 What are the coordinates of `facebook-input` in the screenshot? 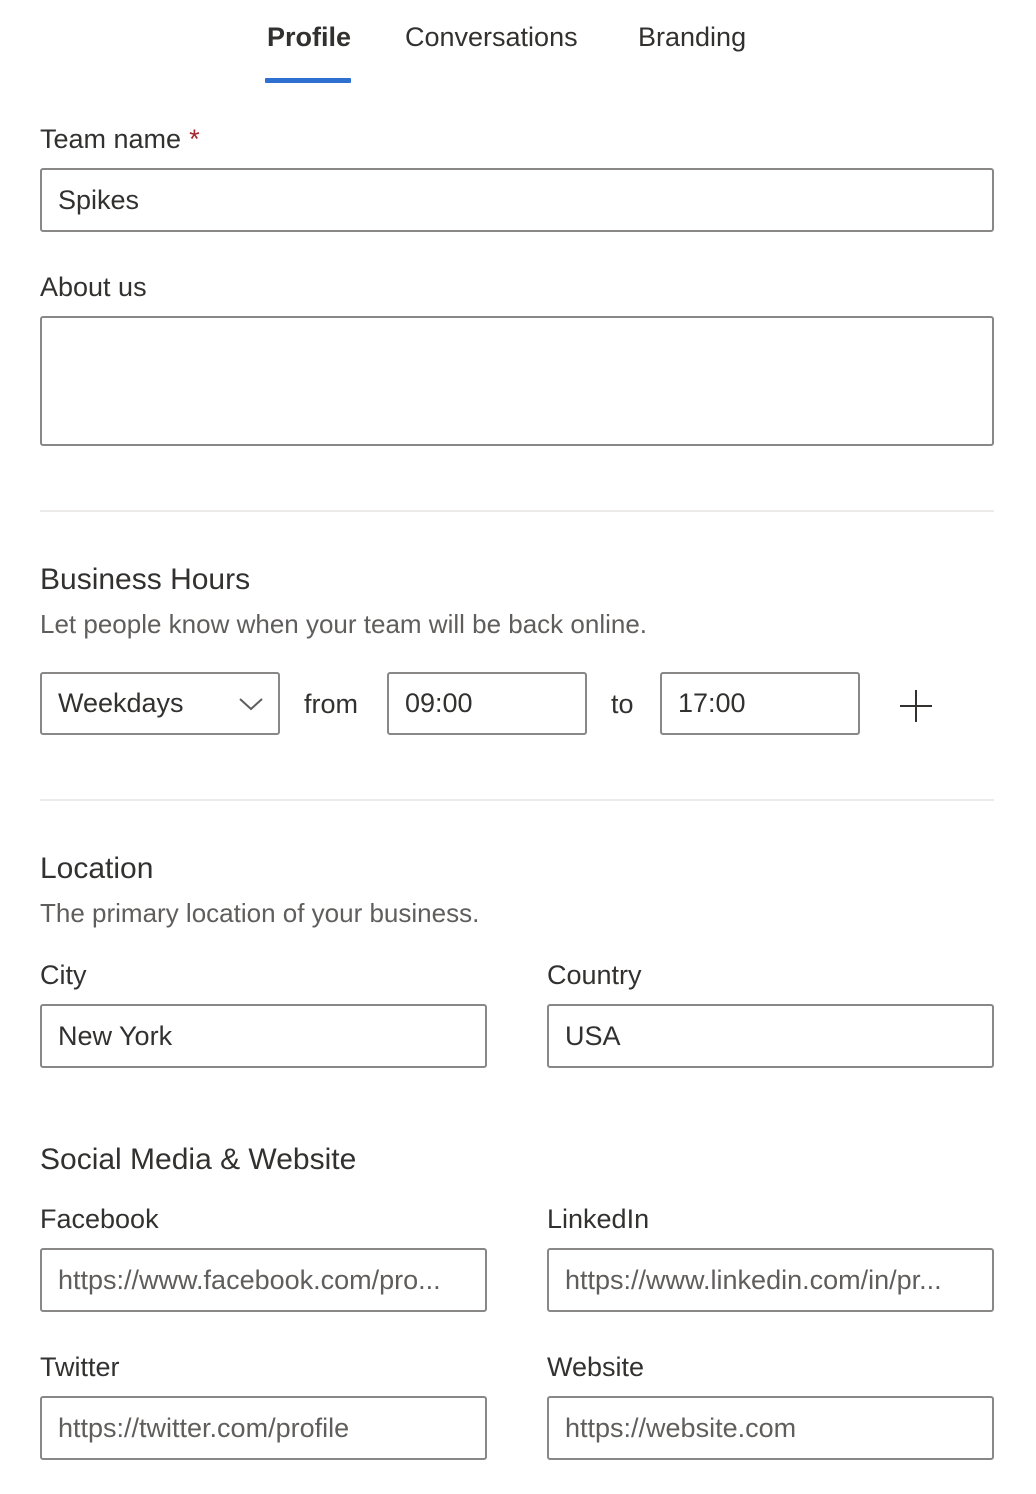 It's located at (263, 1280).